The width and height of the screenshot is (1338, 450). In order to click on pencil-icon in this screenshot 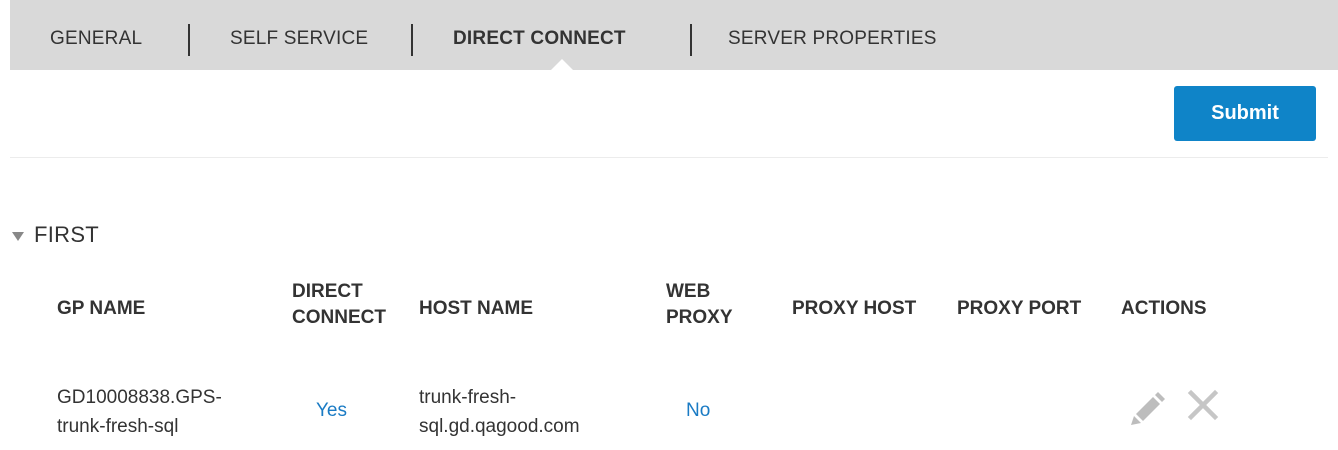, I will do `click(1148, 408)`.